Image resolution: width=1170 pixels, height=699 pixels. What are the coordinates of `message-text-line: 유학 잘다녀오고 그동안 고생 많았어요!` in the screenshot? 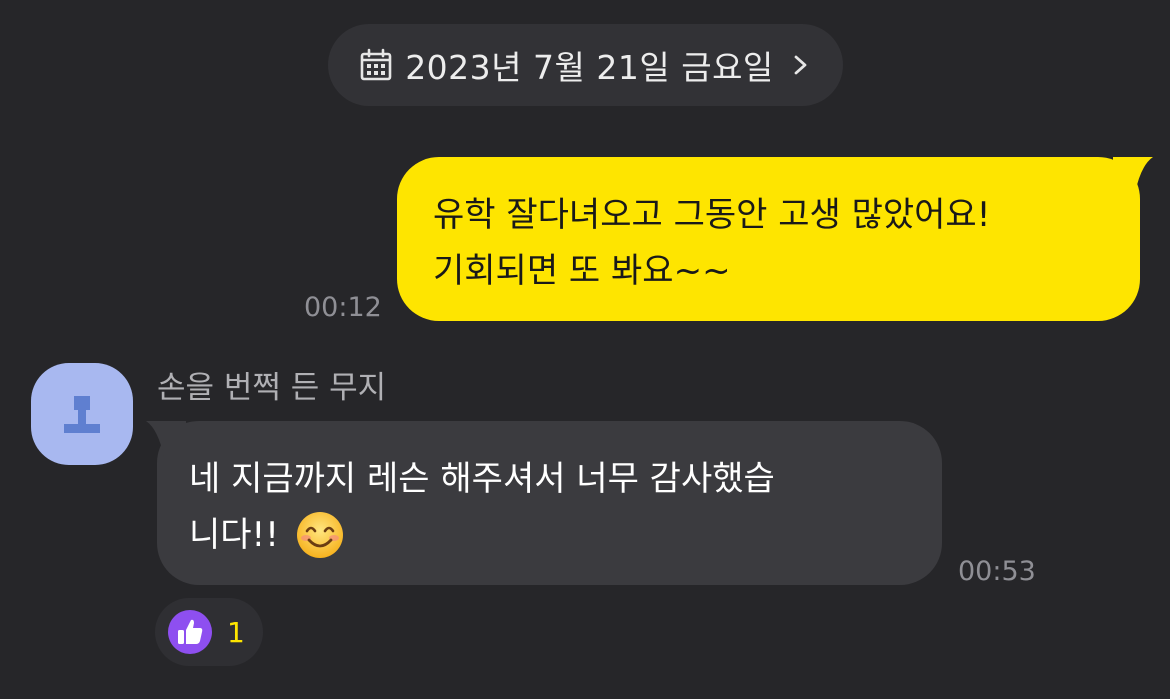 It's located at (712, 215).